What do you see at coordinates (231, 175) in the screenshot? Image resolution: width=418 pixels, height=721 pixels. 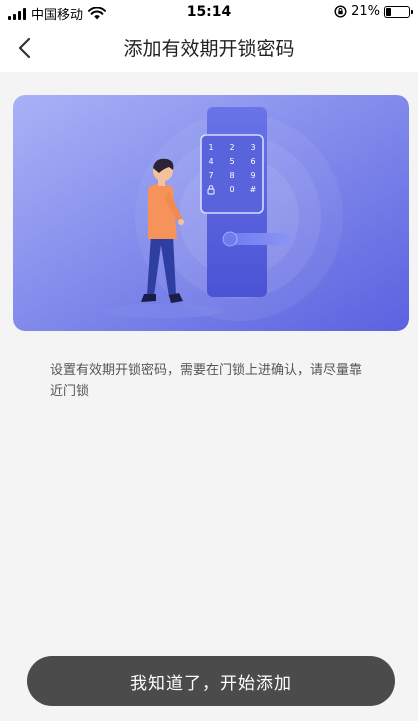 I see `keypad-key: 8` at bounding box center [231, 175].